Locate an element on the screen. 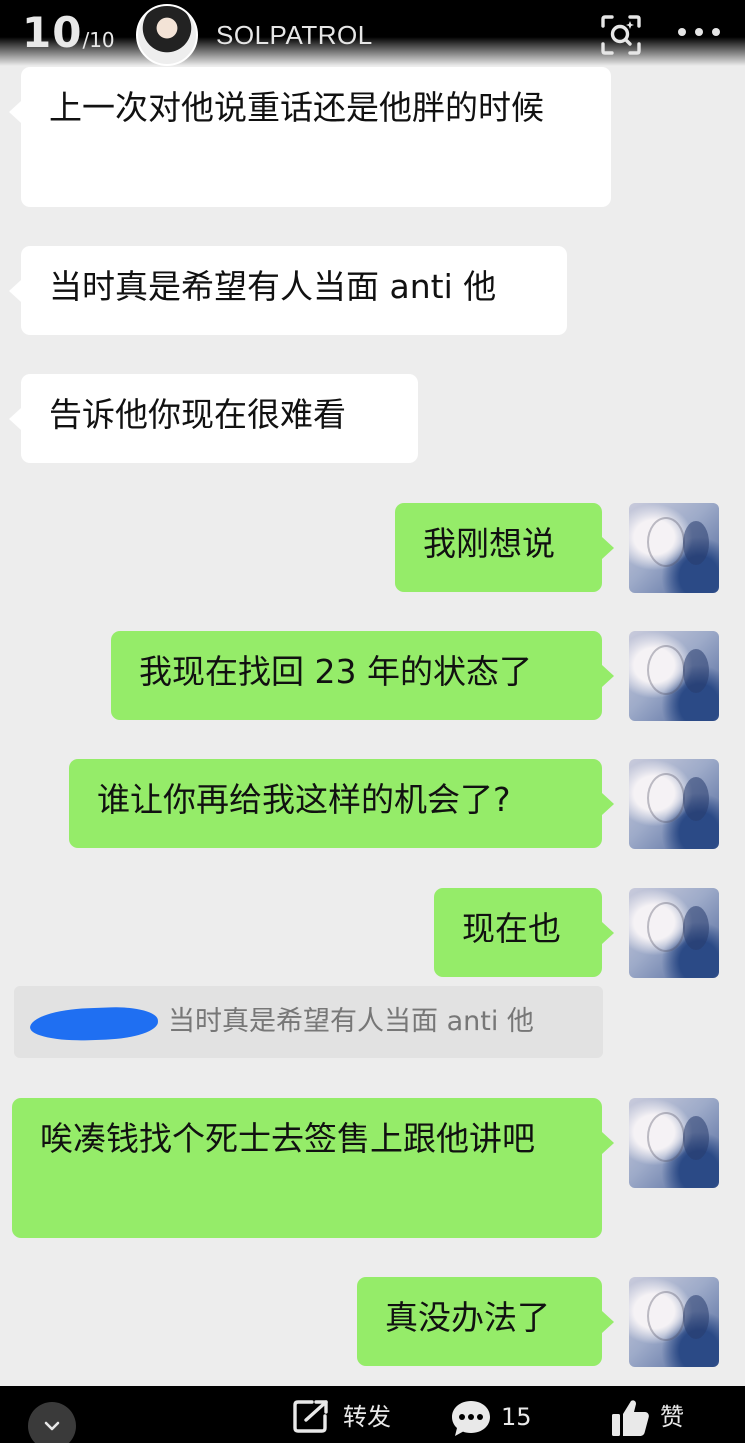 This screenshot has height=1443, width=745. author-avatar is located at coordinates (167, 35).